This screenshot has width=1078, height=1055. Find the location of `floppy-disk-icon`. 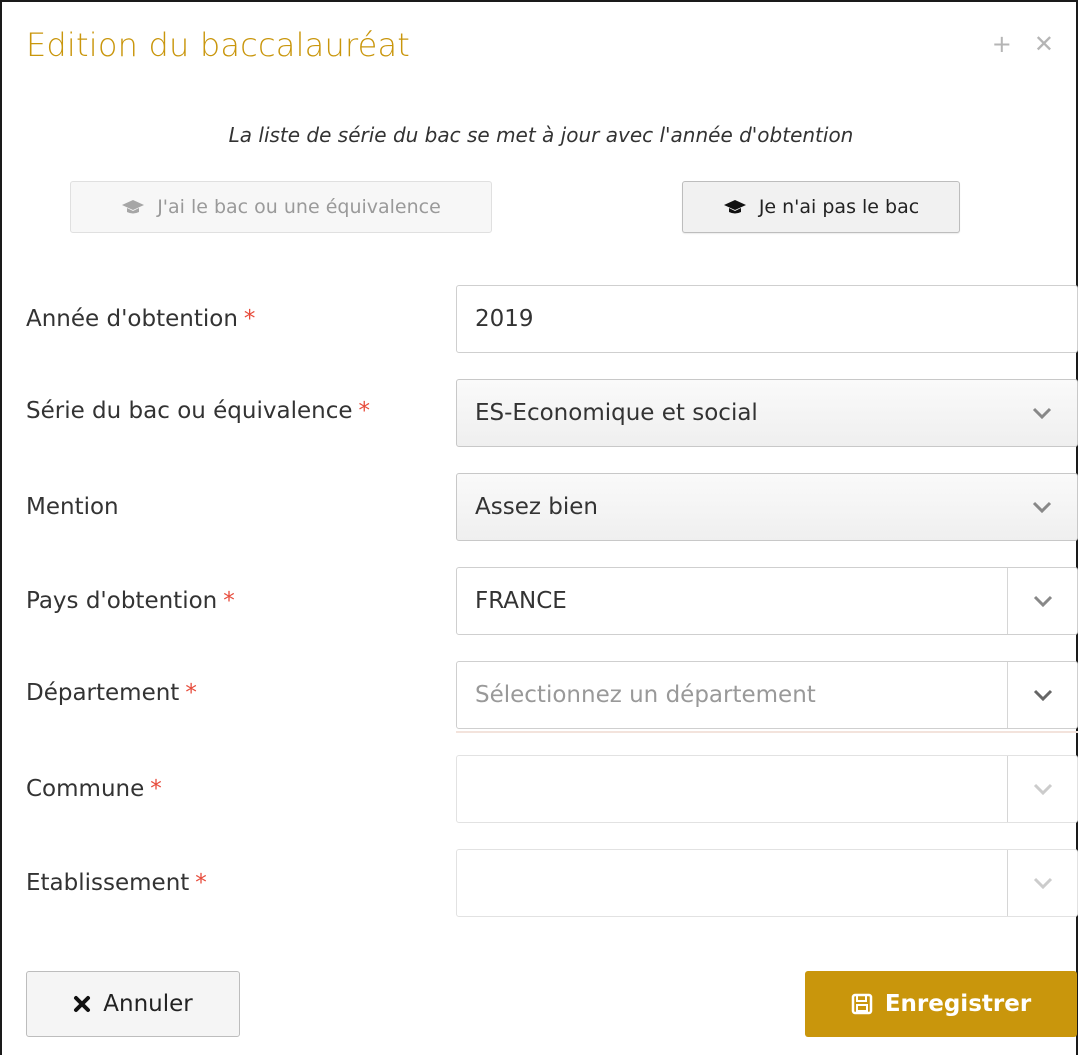

floppy-disk-icon is located at coordinates (862, 1004).